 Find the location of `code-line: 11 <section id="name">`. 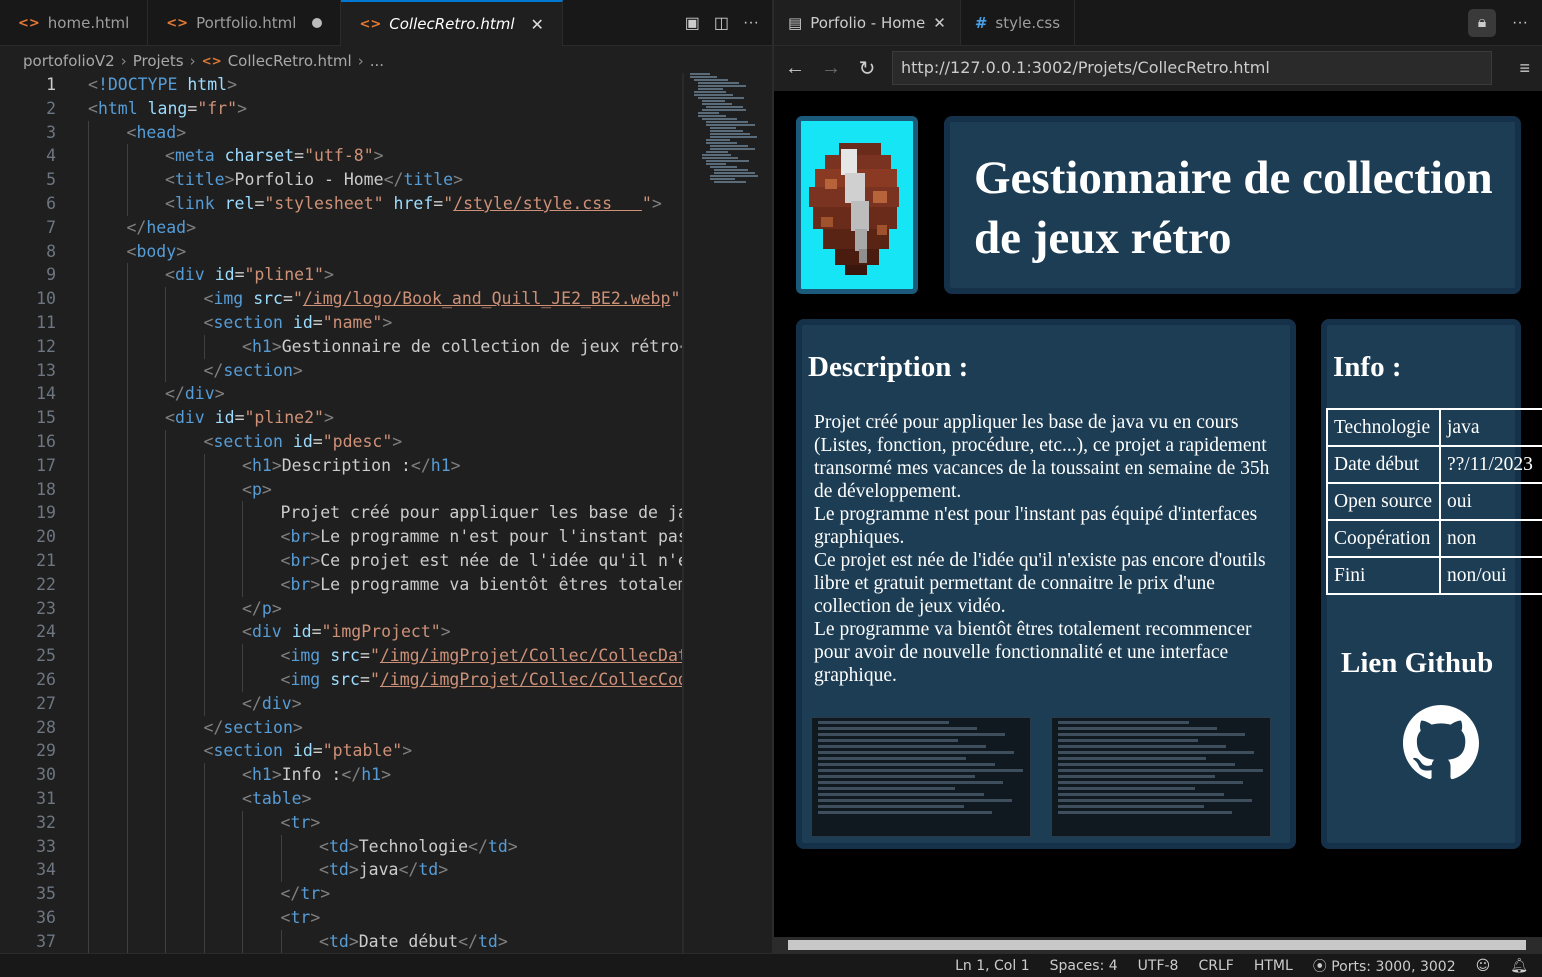

code-line: 11 <section id="name"> is located at coordinates (342, 322).